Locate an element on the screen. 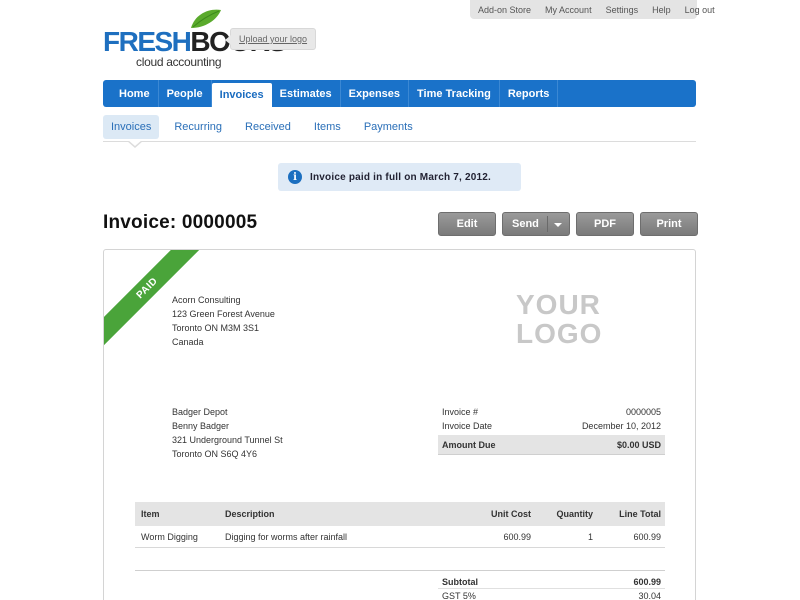 This screenshot has width=800, height=600. payment-notice: i Invoice paid in full on March 7, 2012. is located at coordinates (399, 177).